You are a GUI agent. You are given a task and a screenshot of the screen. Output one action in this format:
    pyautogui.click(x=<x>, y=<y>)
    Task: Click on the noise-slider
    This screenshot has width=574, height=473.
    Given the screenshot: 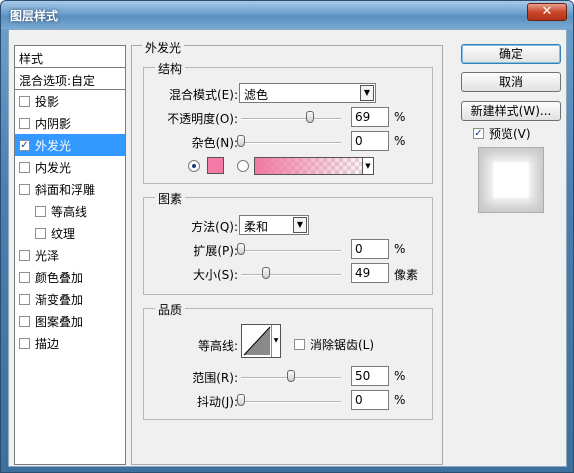 What is the action you would take?
    pyautogui.click(x=289, y=141)
    